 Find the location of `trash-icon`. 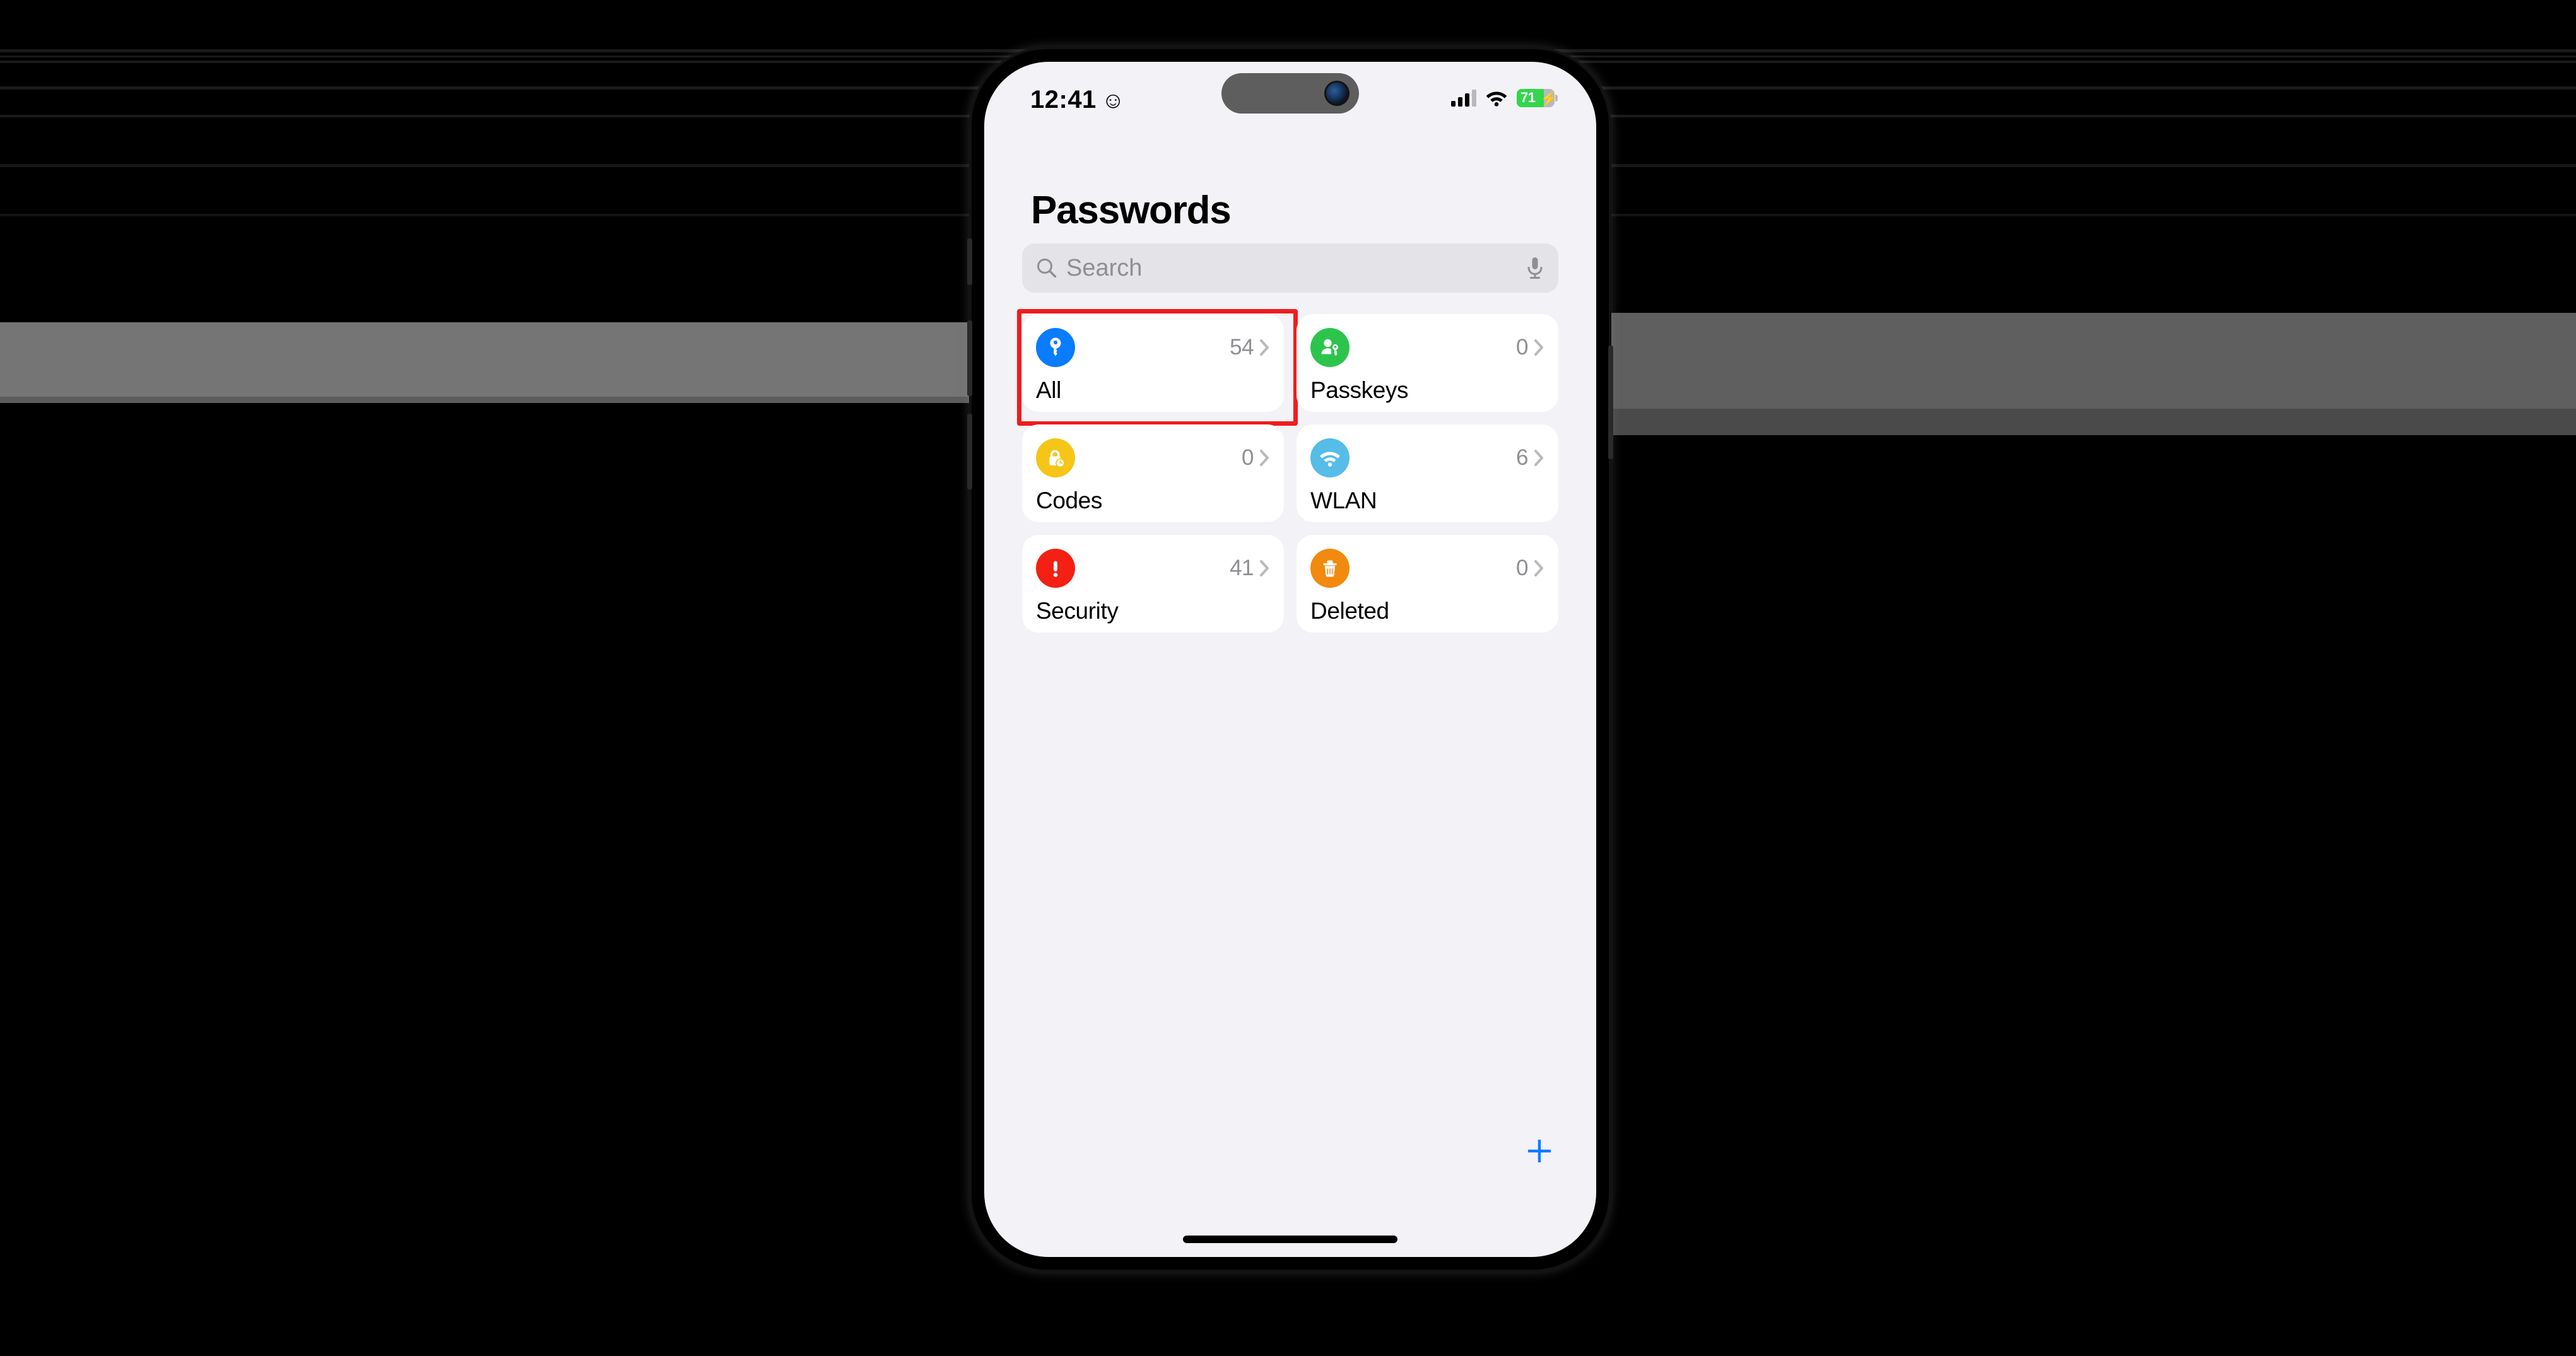

trash-icon is located at coordinates (1330, 568).